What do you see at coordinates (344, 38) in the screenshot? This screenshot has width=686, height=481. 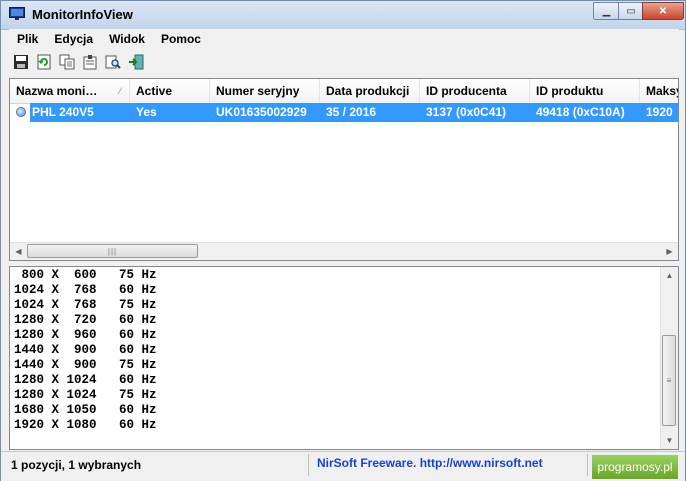 I see `menu-bar: Plik Edycja Widok Pomoc` at bounding box center [344, 38].